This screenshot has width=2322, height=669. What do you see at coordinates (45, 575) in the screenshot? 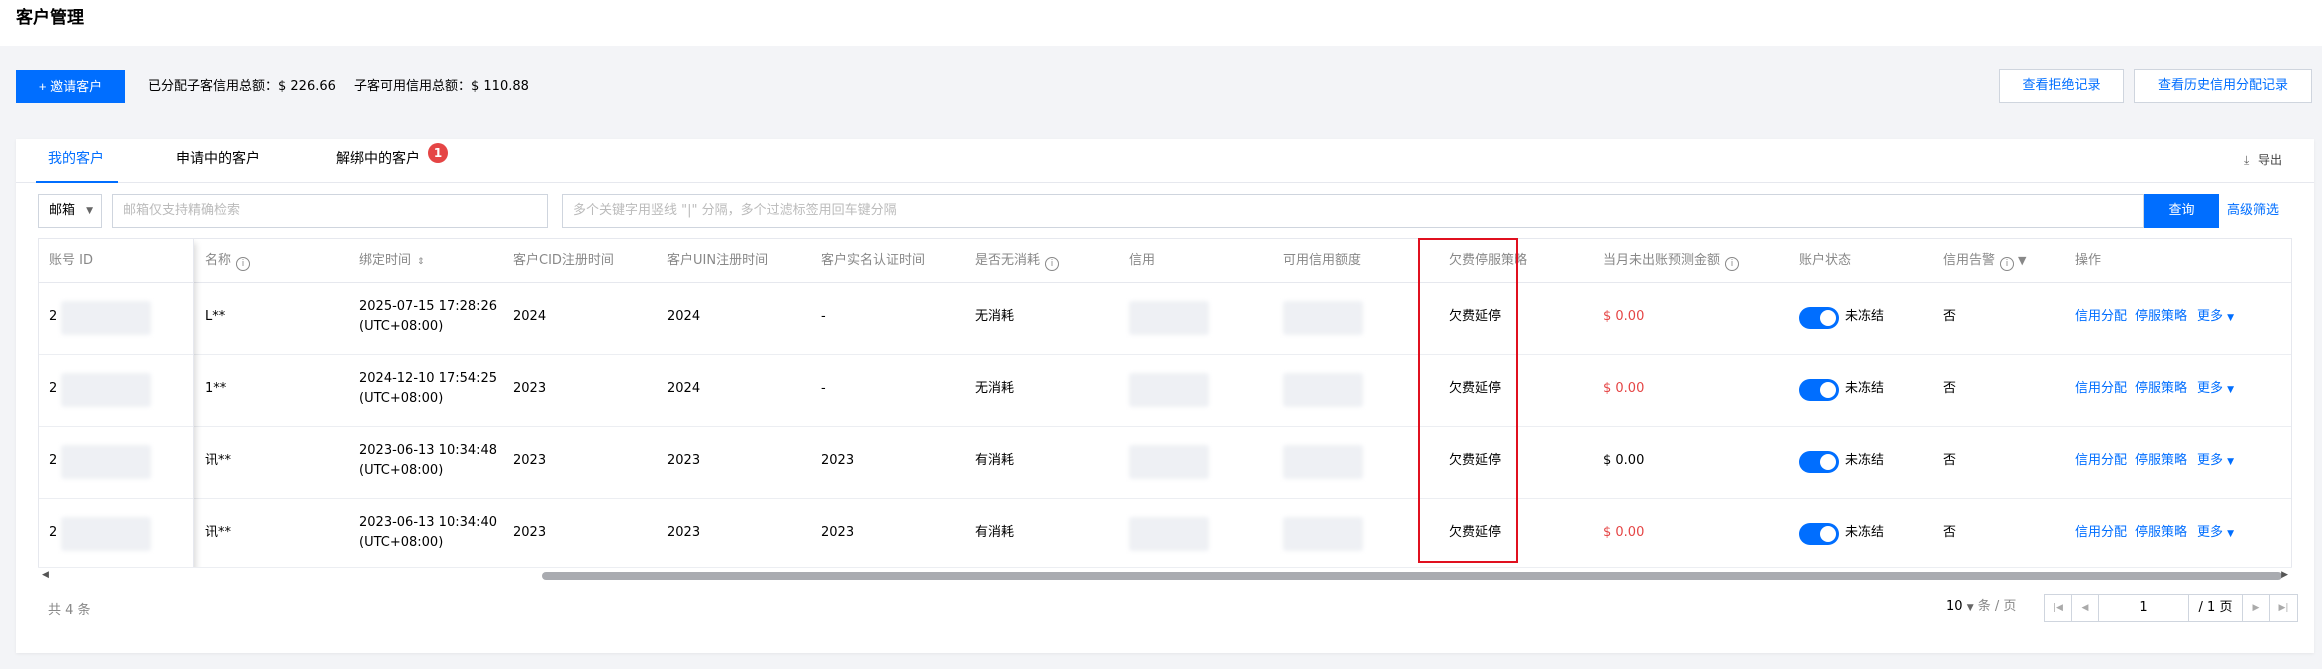
I see `scroll-left-icon: ◀` at bounding box center [45, 575].